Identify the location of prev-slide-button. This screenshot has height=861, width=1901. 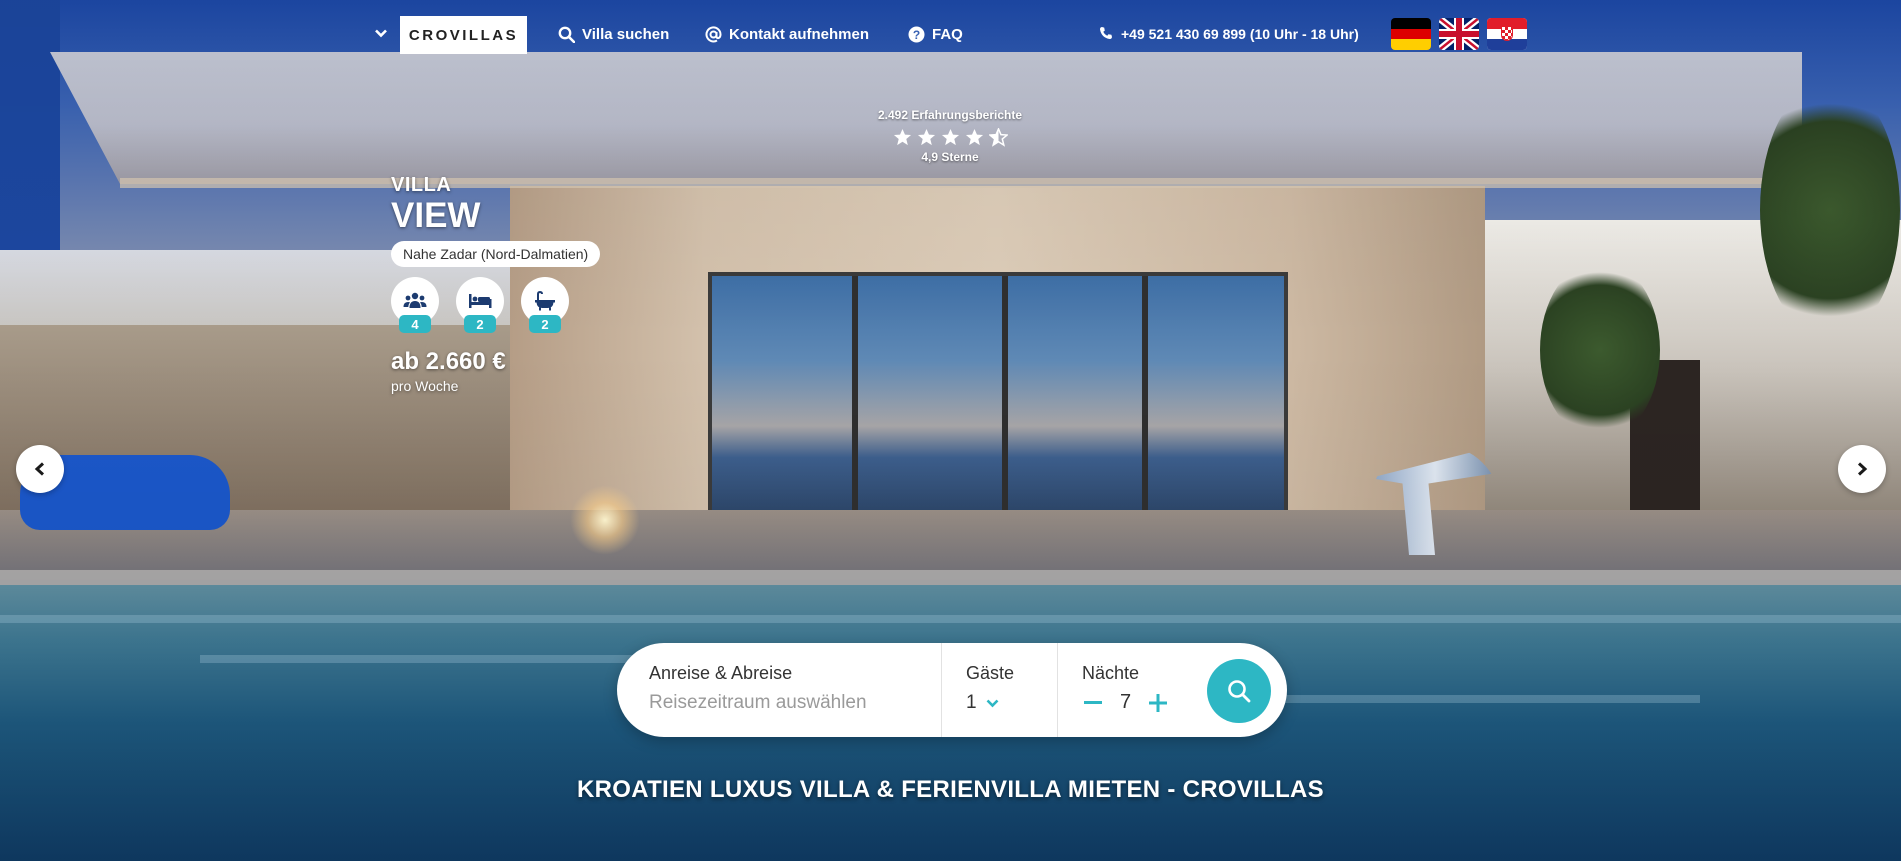
(40, 469).